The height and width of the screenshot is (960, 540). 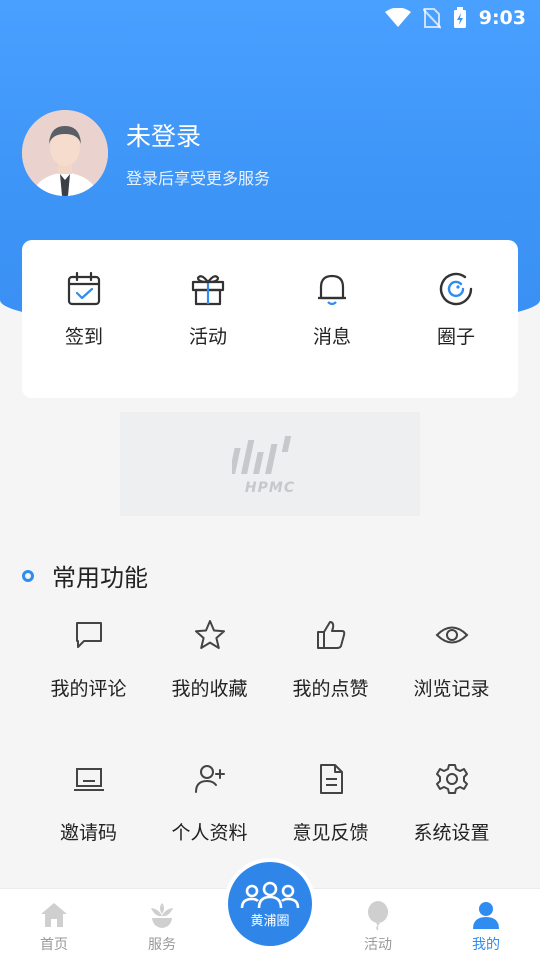 I want to click on status-time: 9:03, so click(x=502, y=18).